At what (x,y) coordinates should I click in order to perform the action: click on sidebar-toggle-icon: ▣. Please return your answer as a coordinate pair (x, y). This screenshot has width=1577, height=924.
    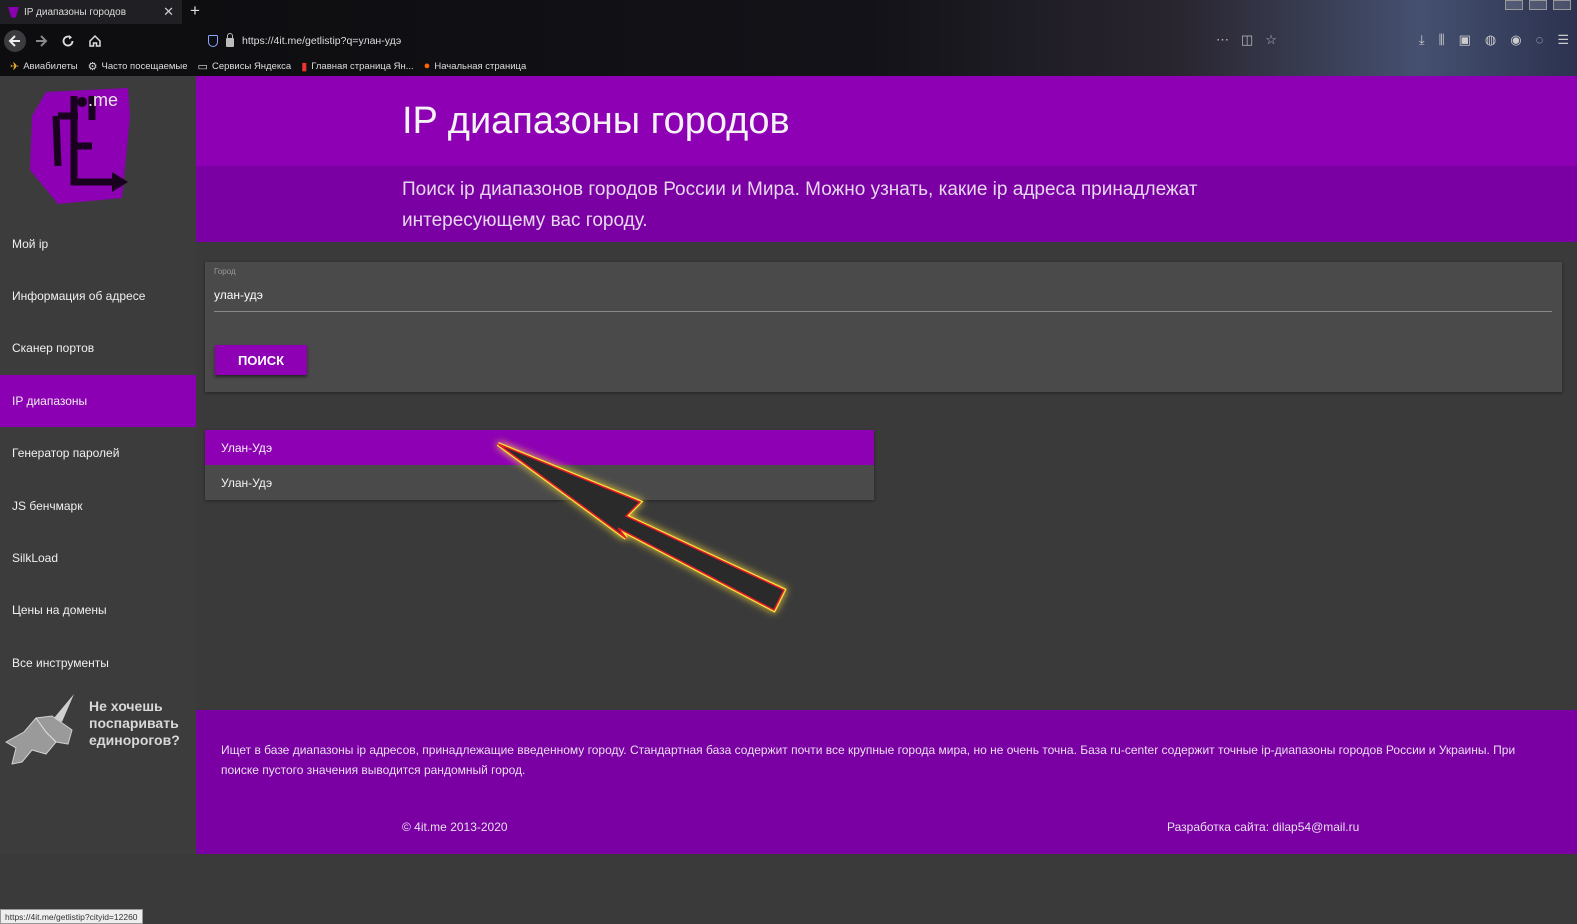
    Looking at the image, I should click on (1465, 40).